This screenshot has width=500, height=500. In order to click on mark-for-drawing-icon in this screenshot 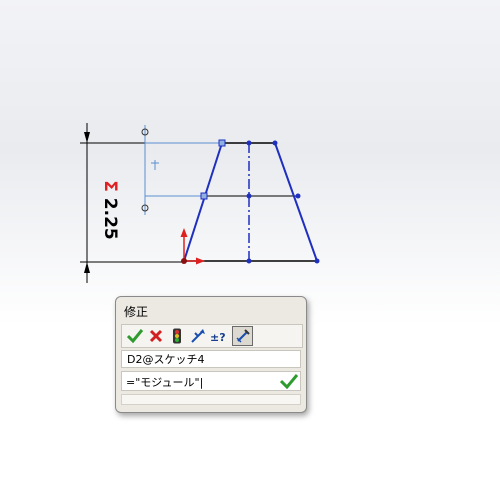, I will do `click(242, 336)`.